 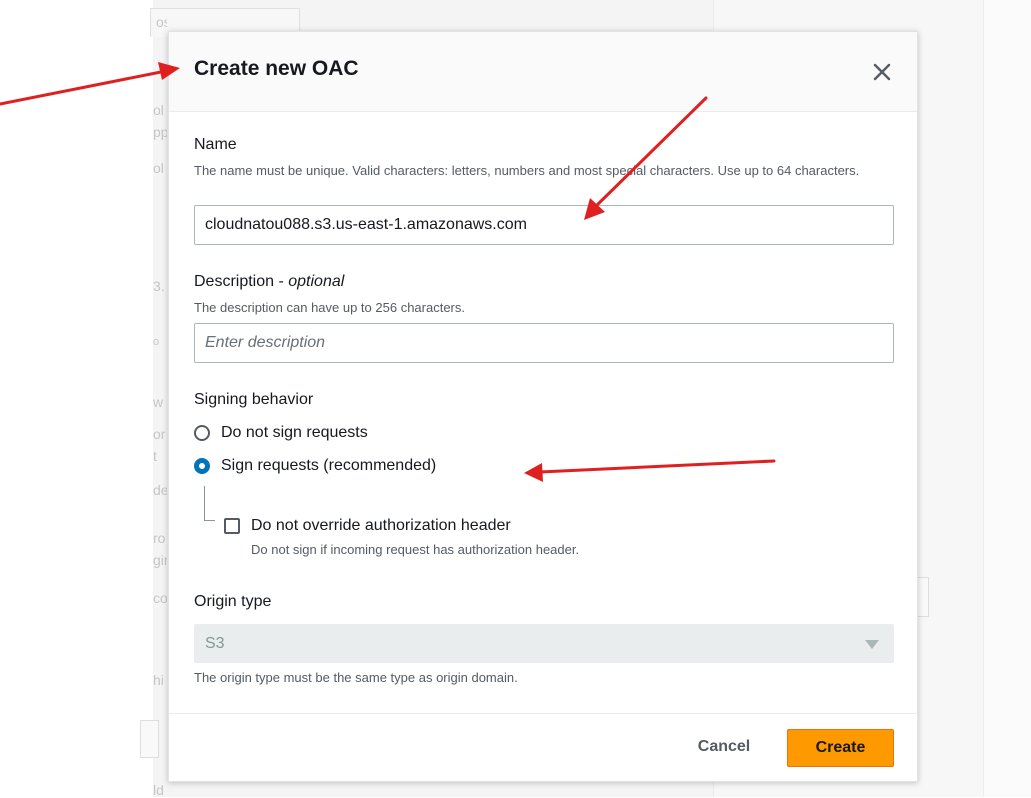 What do you see at coordinates (160, 598) in the screenshot?
I see `background-text: co` at bounding box center [160, 598].